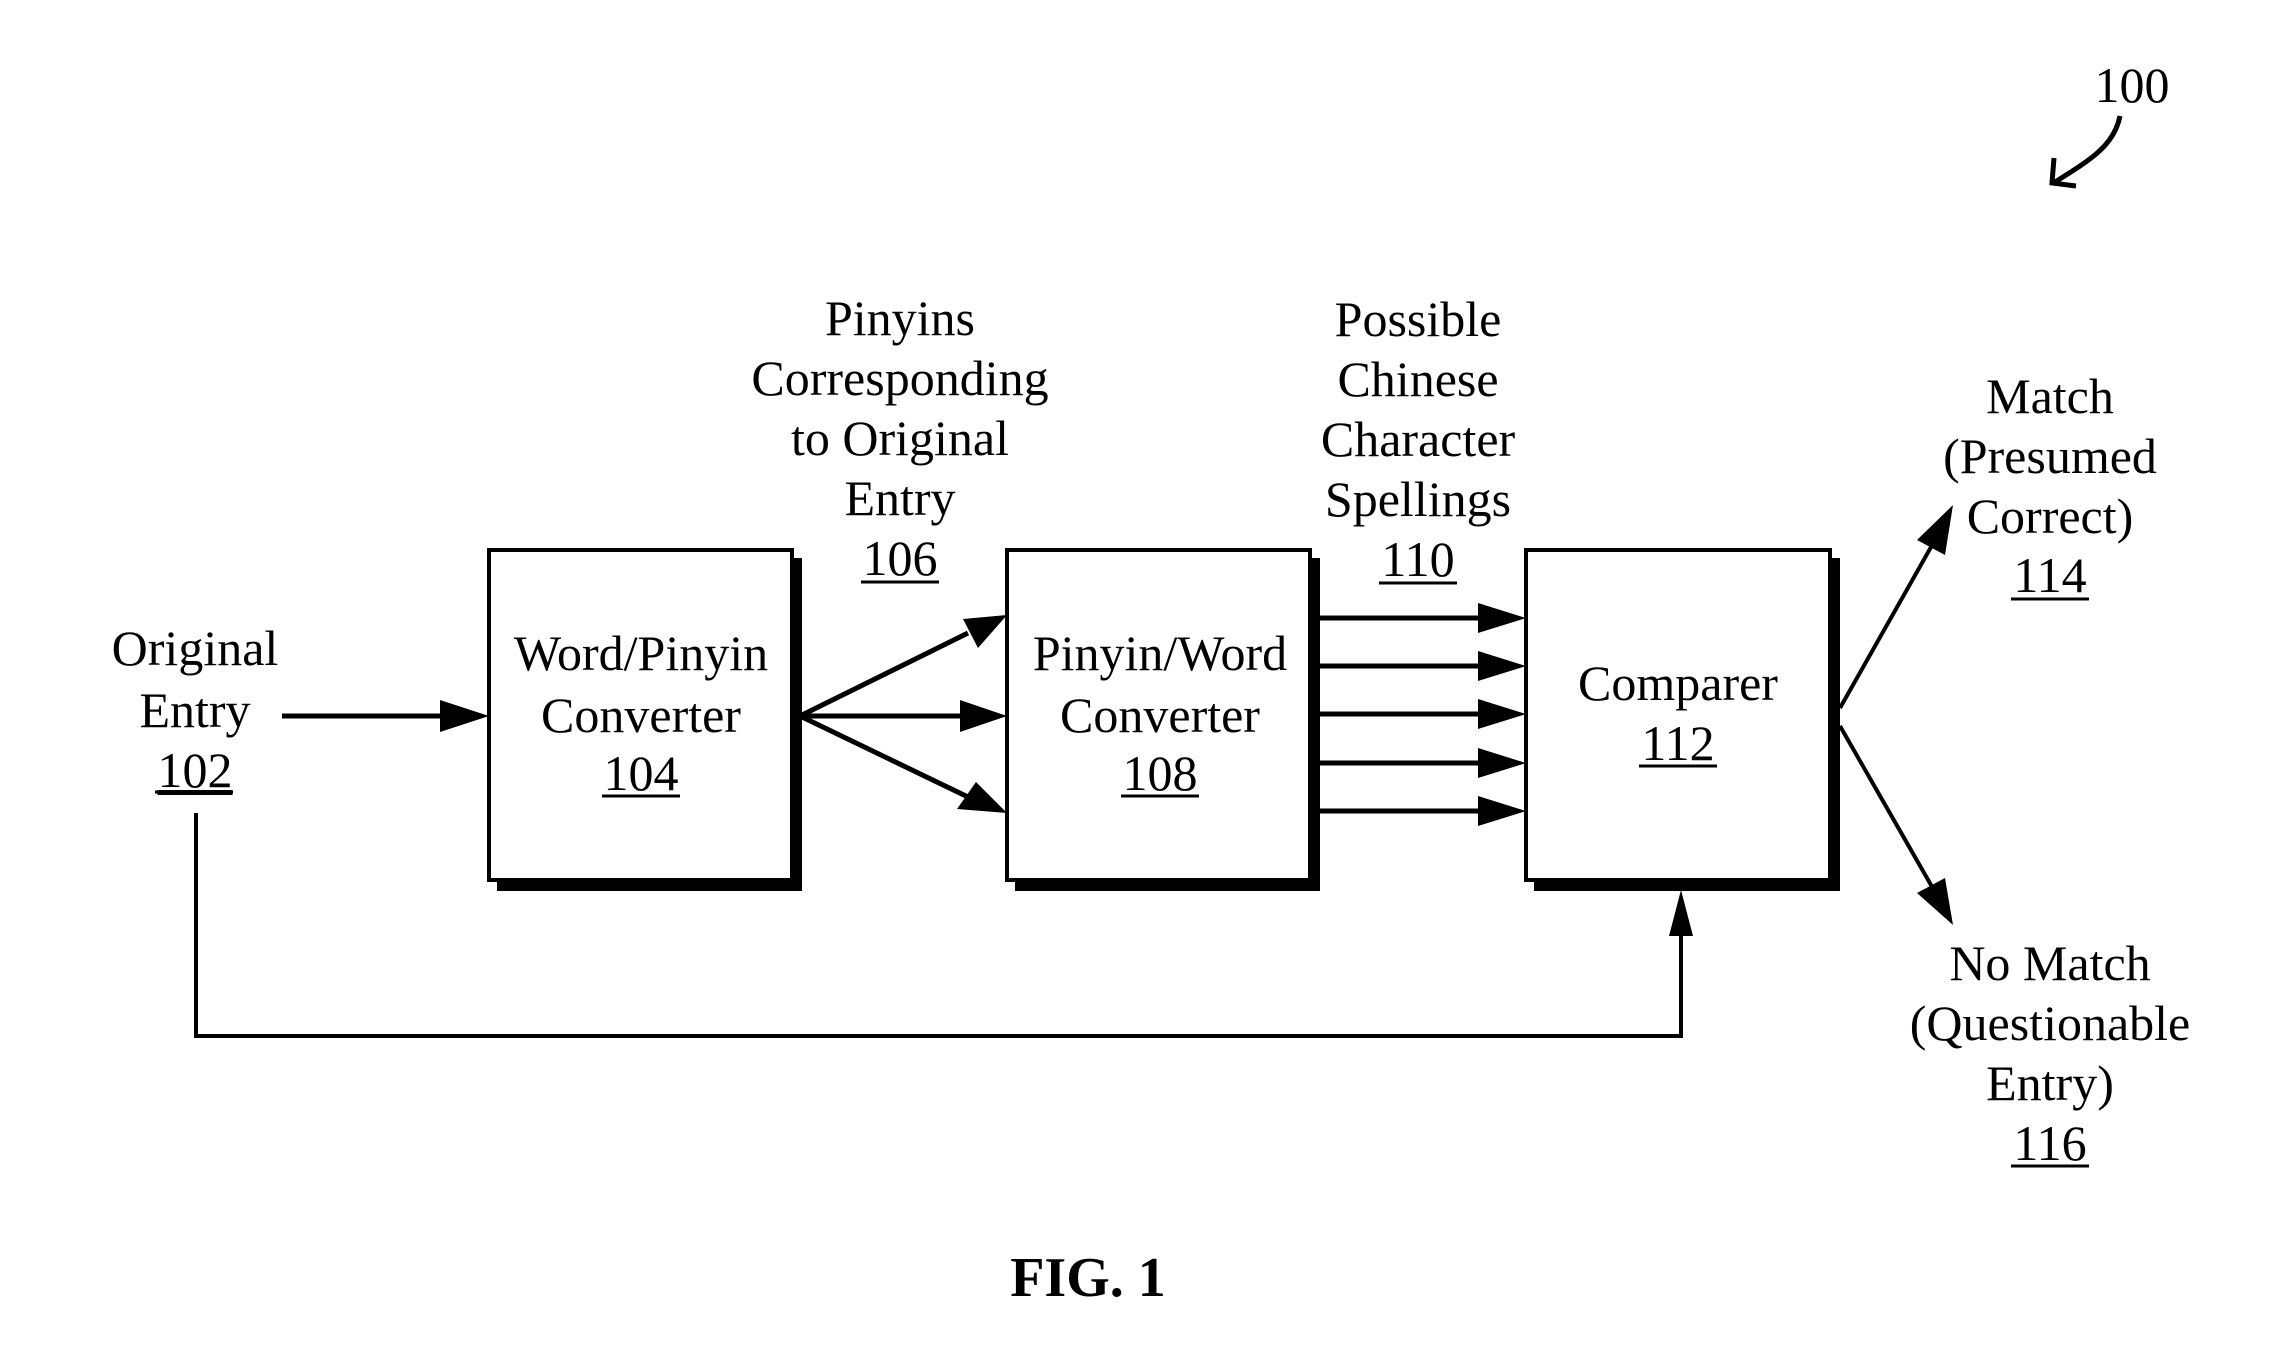 Image resolution: width=2287 pixels, height=1358 pixels. I want to click on figure-caption: FIG. 1, so click(1088, 1278).